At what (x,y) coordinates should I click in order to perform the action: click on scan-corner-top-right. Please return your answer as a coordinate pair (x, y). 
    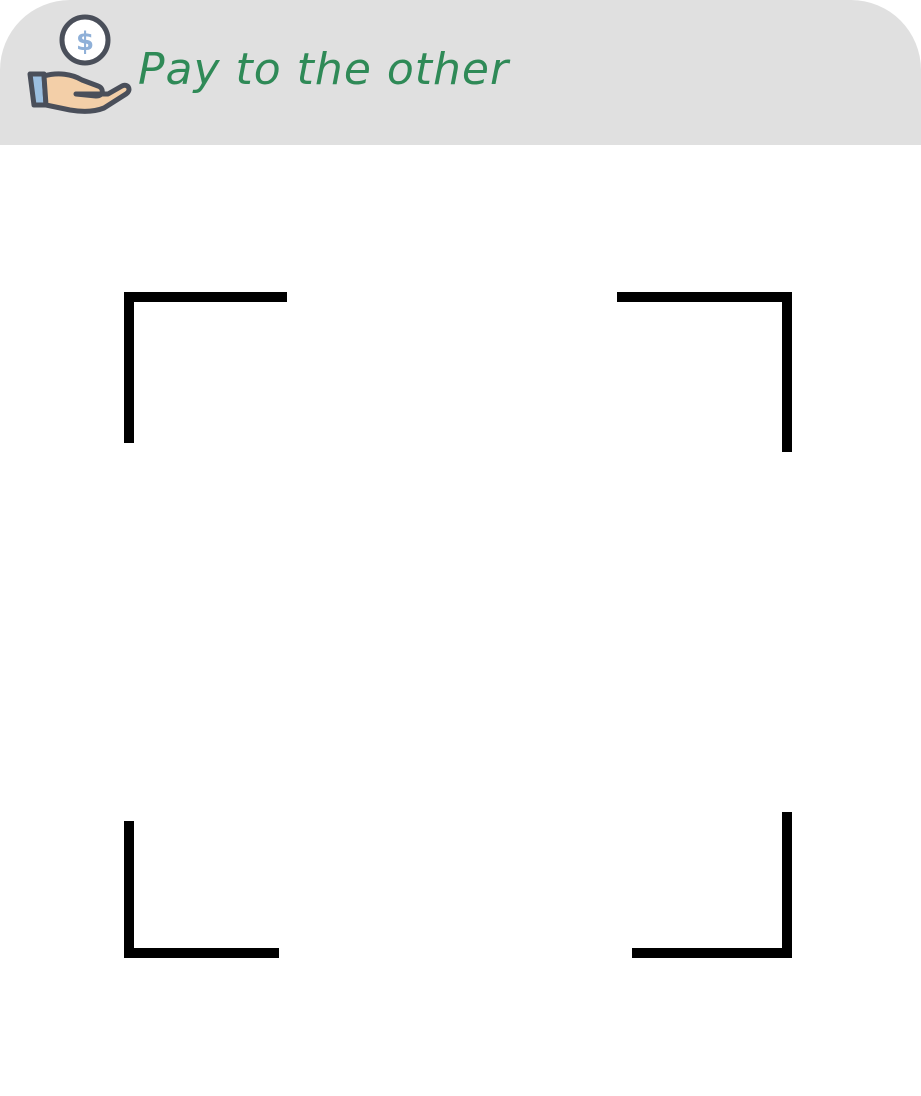
    Looking at the image, I should click on (704, 372).